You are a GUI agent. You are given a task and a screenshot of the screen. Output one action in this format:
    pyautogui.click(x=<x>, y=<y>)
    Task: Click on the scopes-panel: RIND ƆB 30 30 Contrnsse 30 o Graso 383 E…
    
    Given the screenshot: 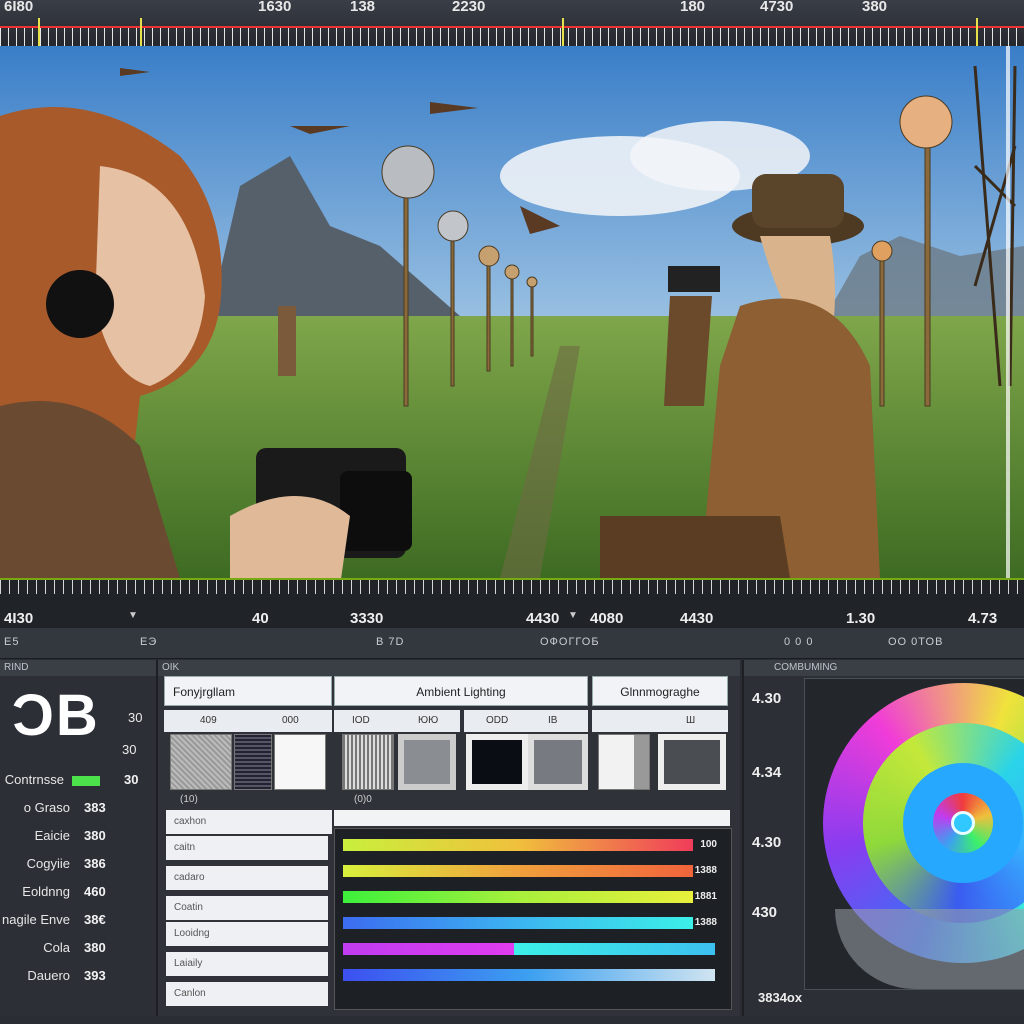 What is the action you would take?
    pyautogui.click(x=79, y=838)
    